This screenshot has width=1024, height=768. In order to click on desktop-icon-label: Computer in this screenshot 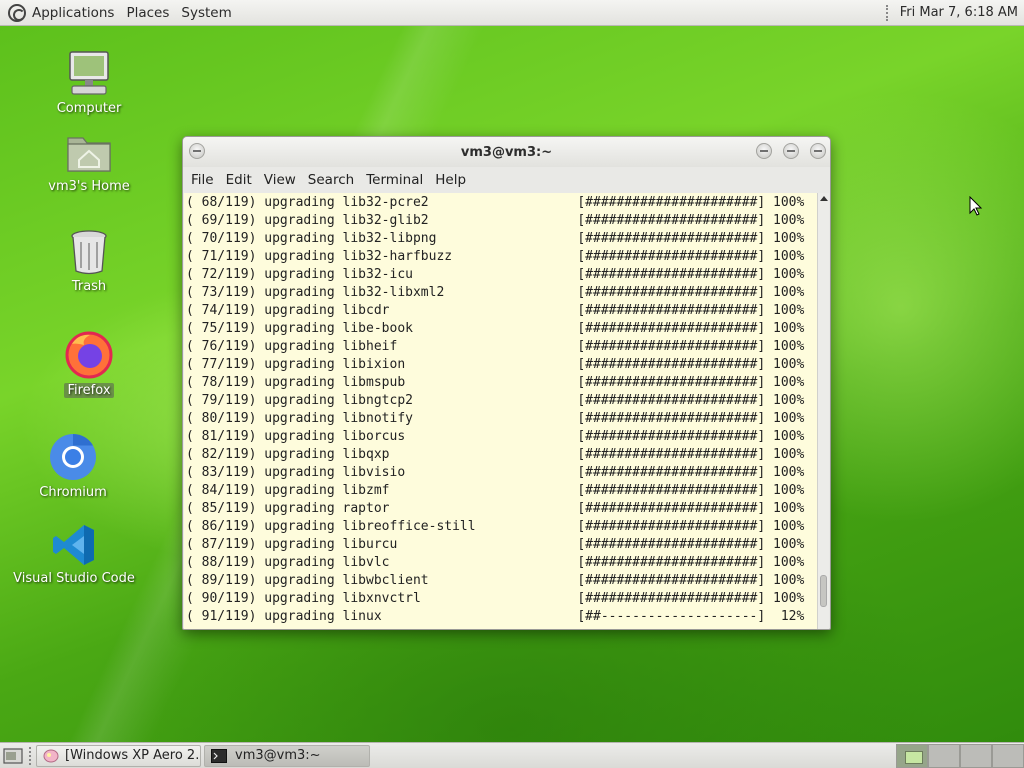, I will do `click(89, 108)`.